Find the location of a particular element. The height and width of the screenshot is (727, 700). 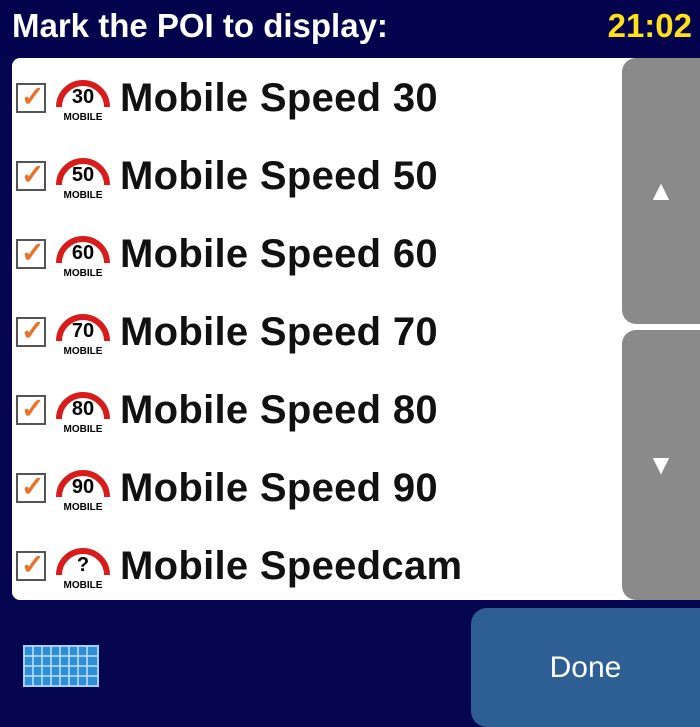

poi-list-item: ✓ 70 MOBILE Mobile Speed 70 is located at coordinates (317, 332).